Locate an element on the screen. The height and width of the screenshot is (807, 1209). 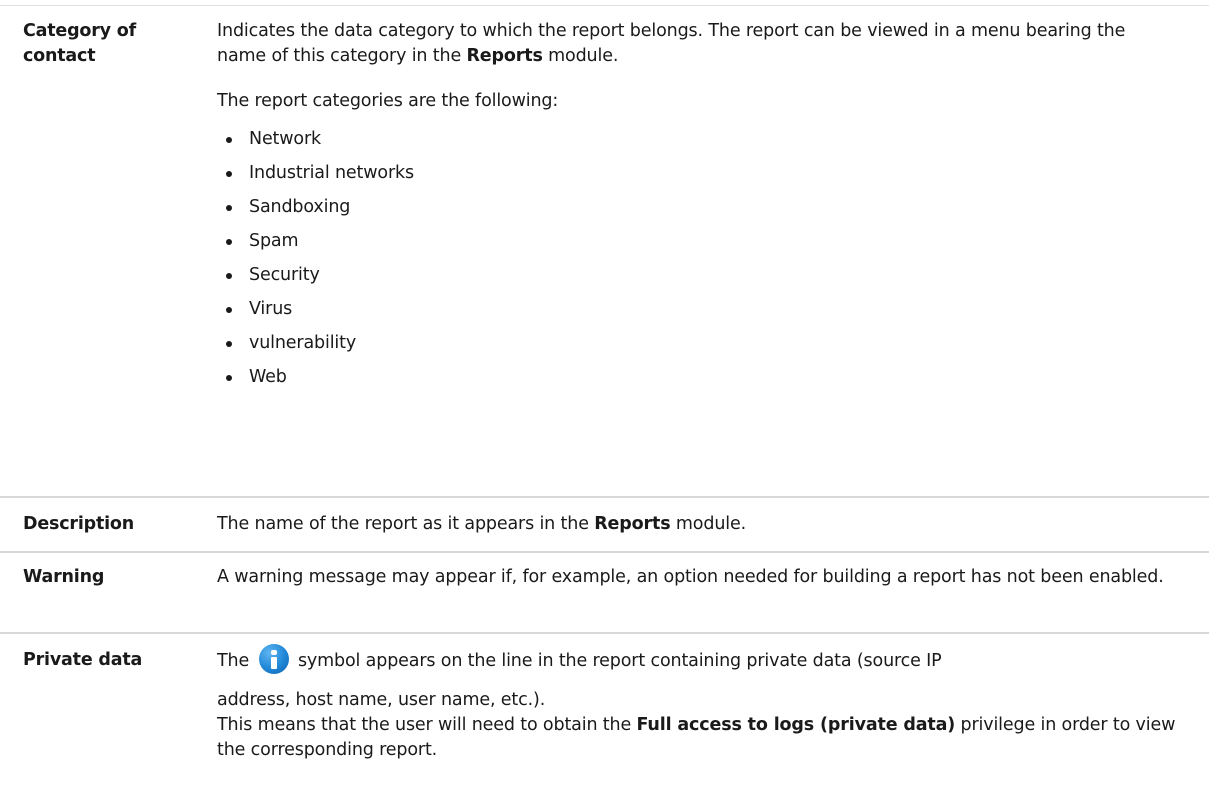
info-icon is located at coordinates (273, 659).